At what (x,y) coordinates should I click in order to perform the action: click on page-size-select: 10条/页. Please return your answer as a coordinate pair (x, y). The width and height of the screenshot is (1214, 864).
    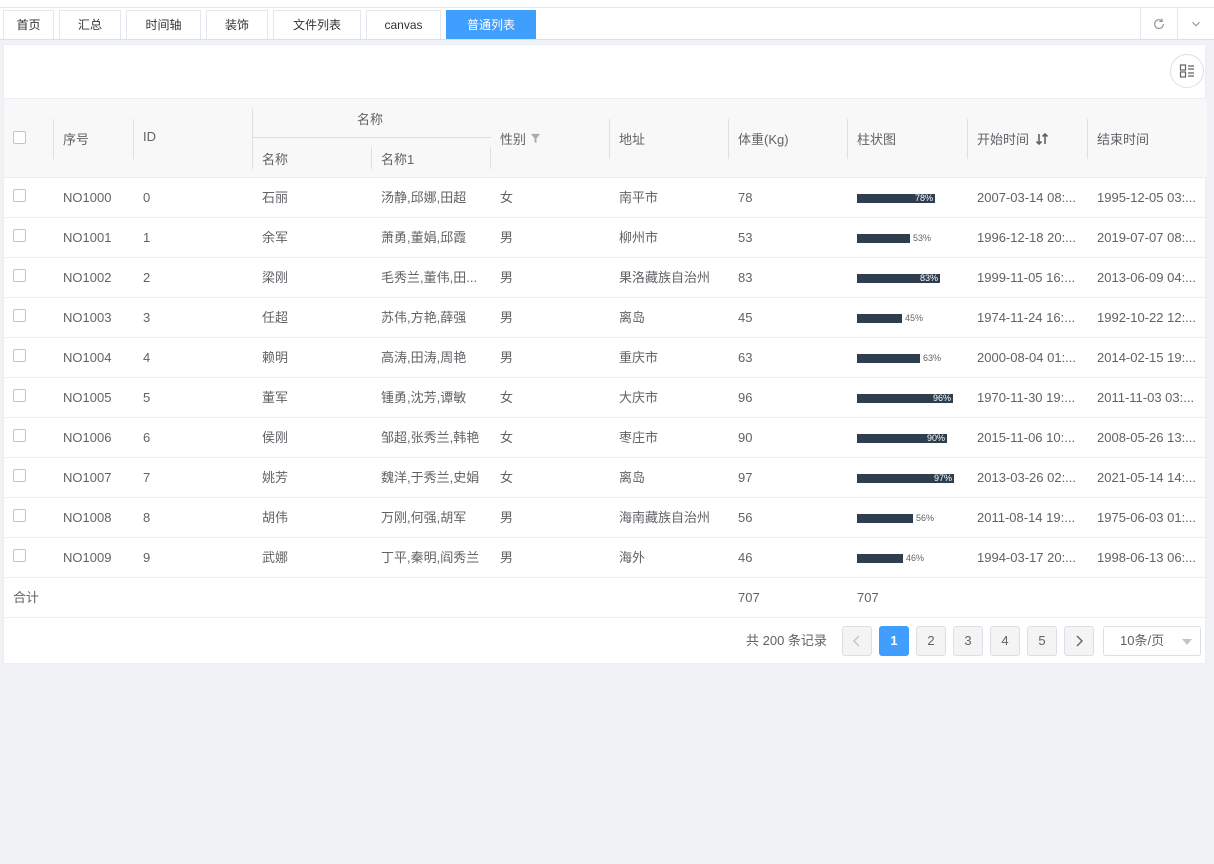
    Looking at the image, I should click on (1152, 641).